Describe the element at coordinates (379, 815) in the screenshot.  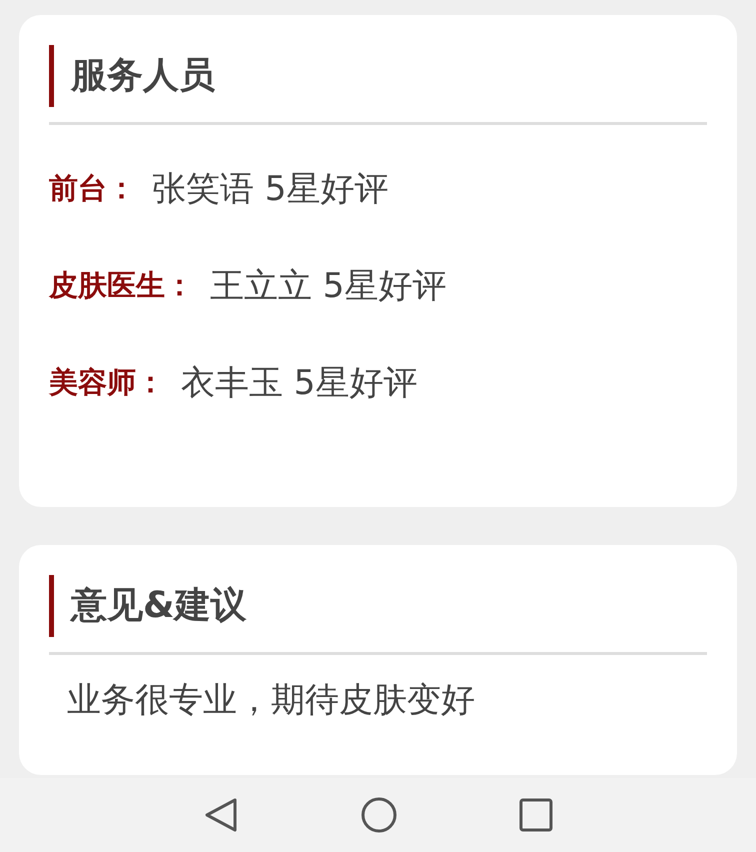
I see `home-icon` at that location.